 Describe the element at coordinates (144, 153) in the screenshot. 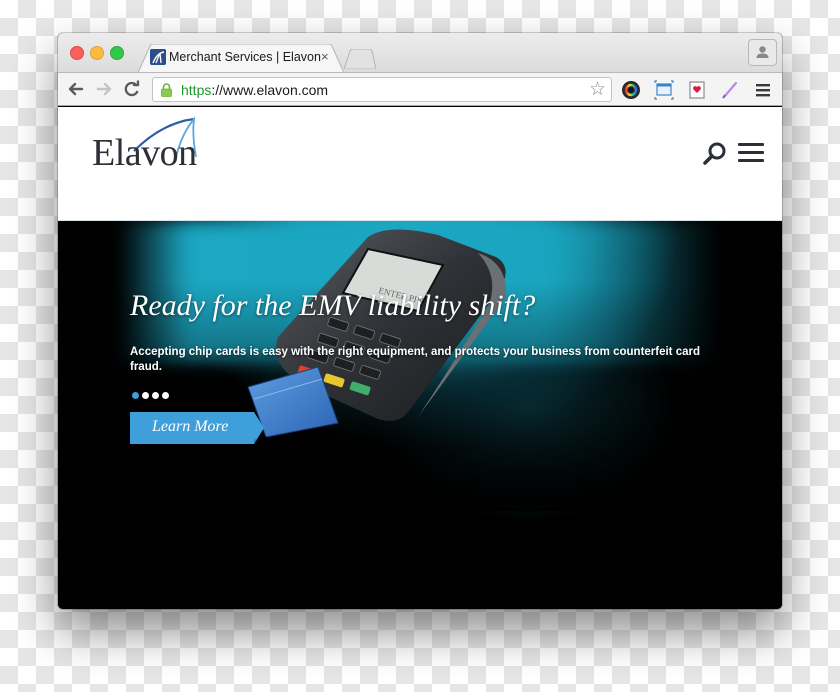

I see `logo-text: Elavon` at that location.